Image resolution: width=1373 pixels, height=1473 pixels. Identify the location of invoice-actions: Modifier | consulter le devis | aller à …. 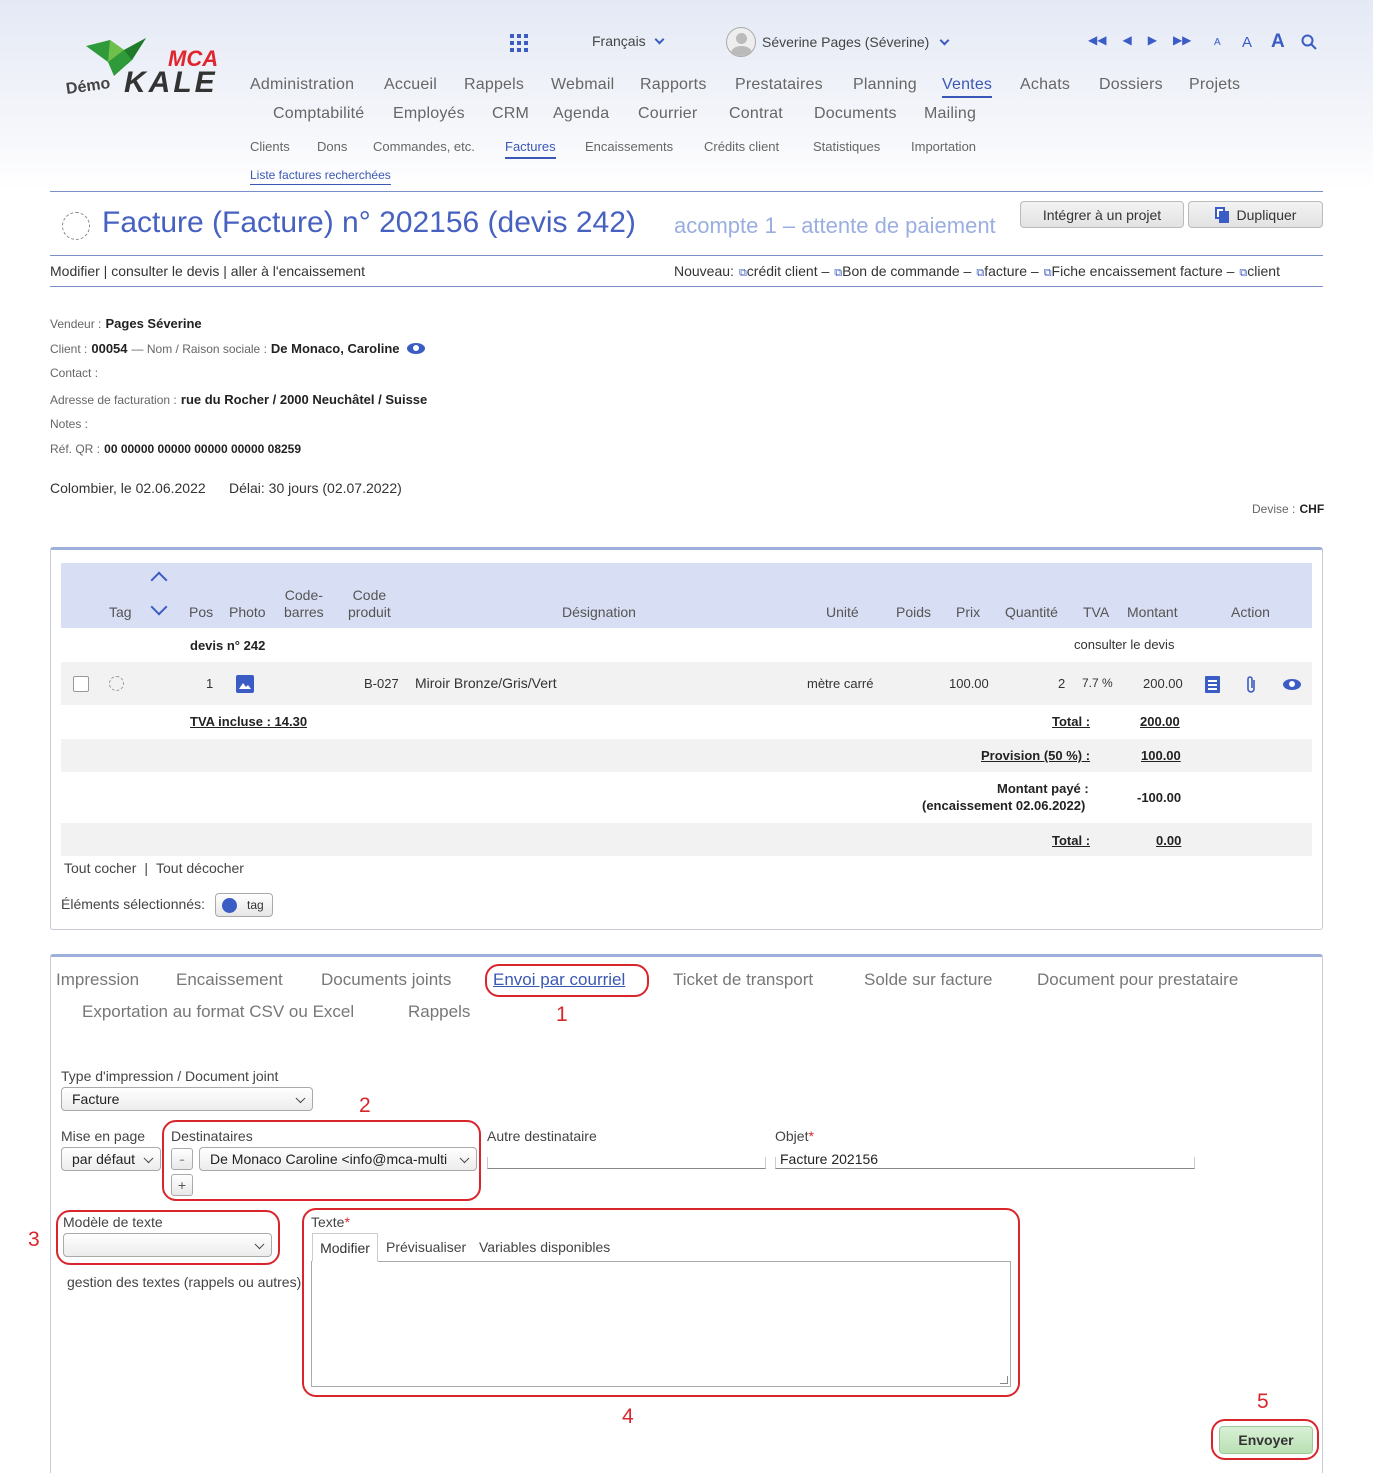
(207, 271).